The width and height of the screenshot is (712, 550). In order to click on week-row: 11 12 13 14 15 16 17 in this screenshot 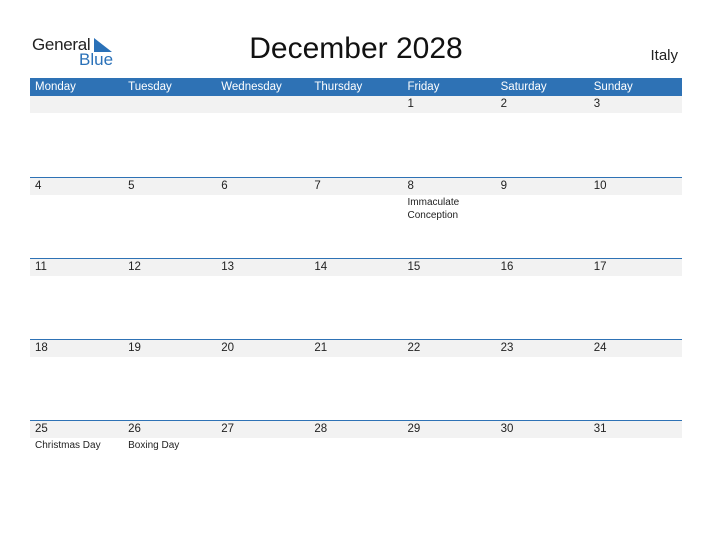, I will do `click(356, 298)`.